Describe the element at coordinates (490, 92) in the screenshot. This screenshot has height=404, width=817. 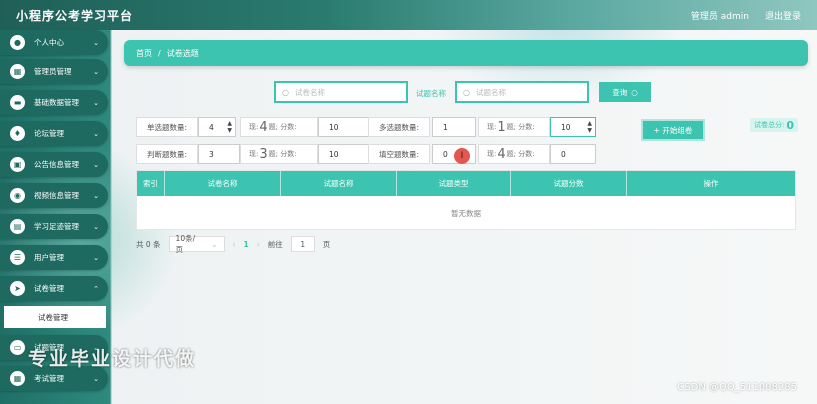
I see `question-name-placeholder: 试题名称` at that location.